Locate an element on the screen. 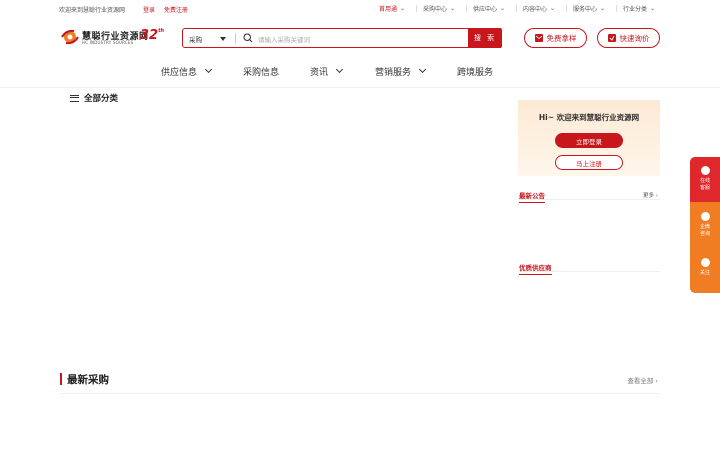  login-button: 立即登录 is located at coordinates (589, 140).